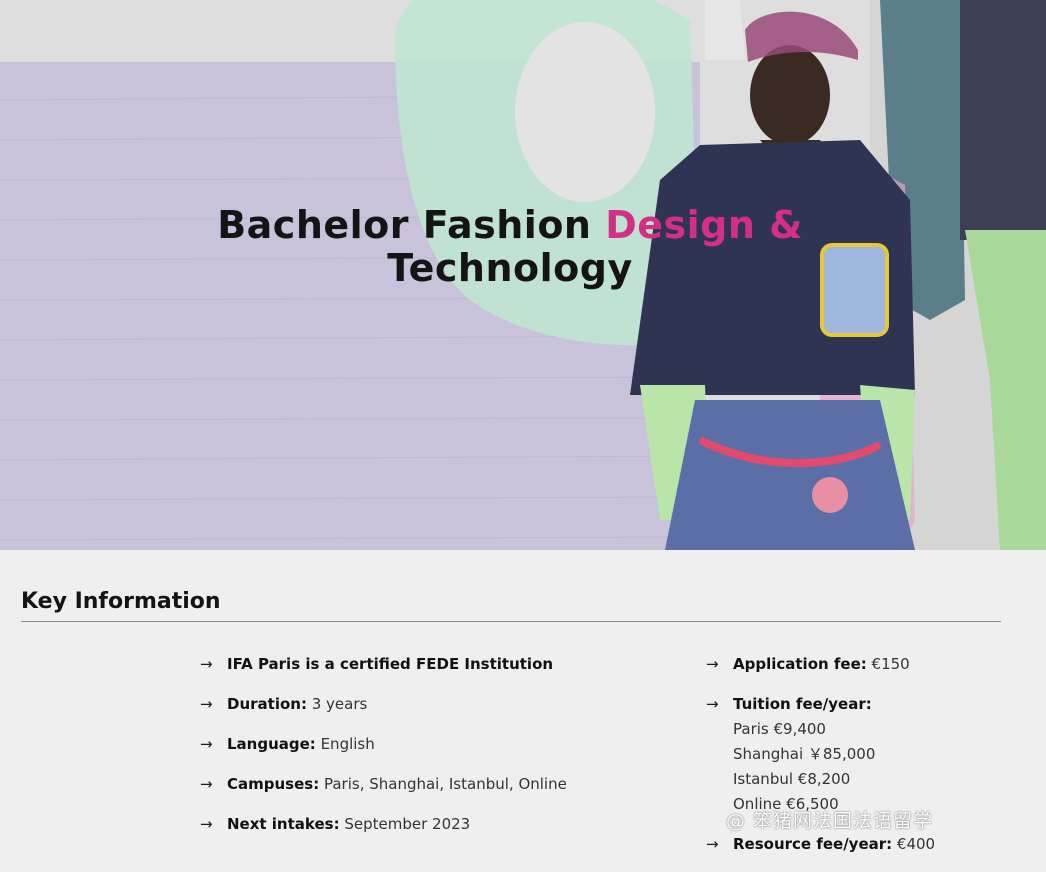 Image resolution: width=1046 pixels, height=872 pixels. What do you see at coordinates (411, 225) in the screenshot?
I see `title-part-main: Bachelor Fashion` at bounding box center [411, 225].